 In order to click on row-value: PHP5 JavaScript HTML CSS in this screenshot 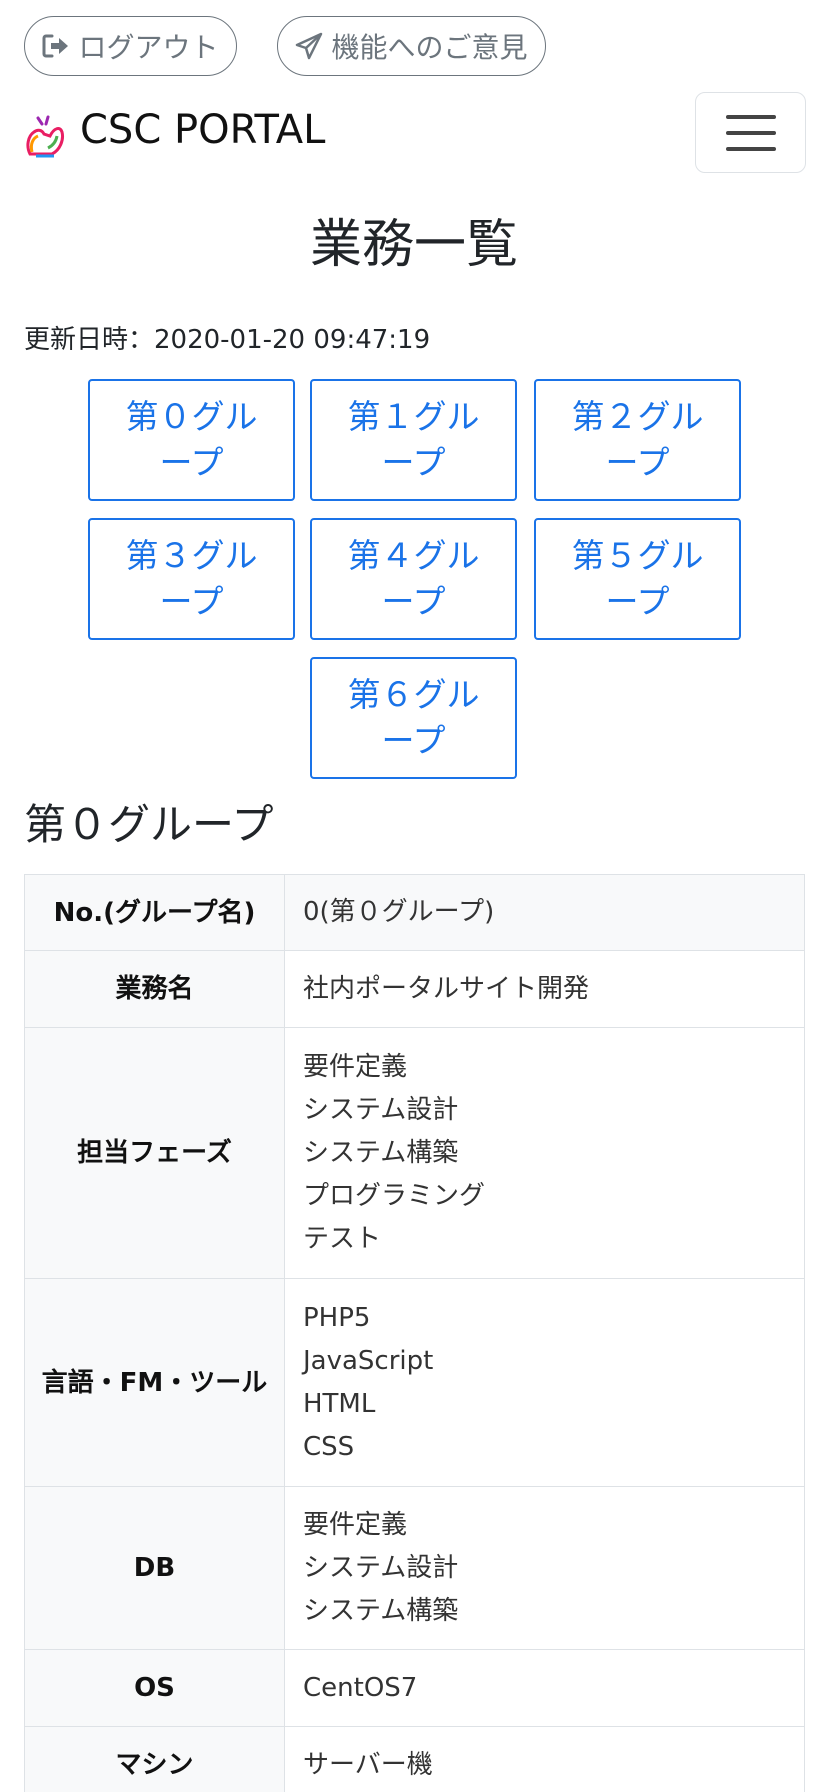, I will do `click(544, 1382)`.